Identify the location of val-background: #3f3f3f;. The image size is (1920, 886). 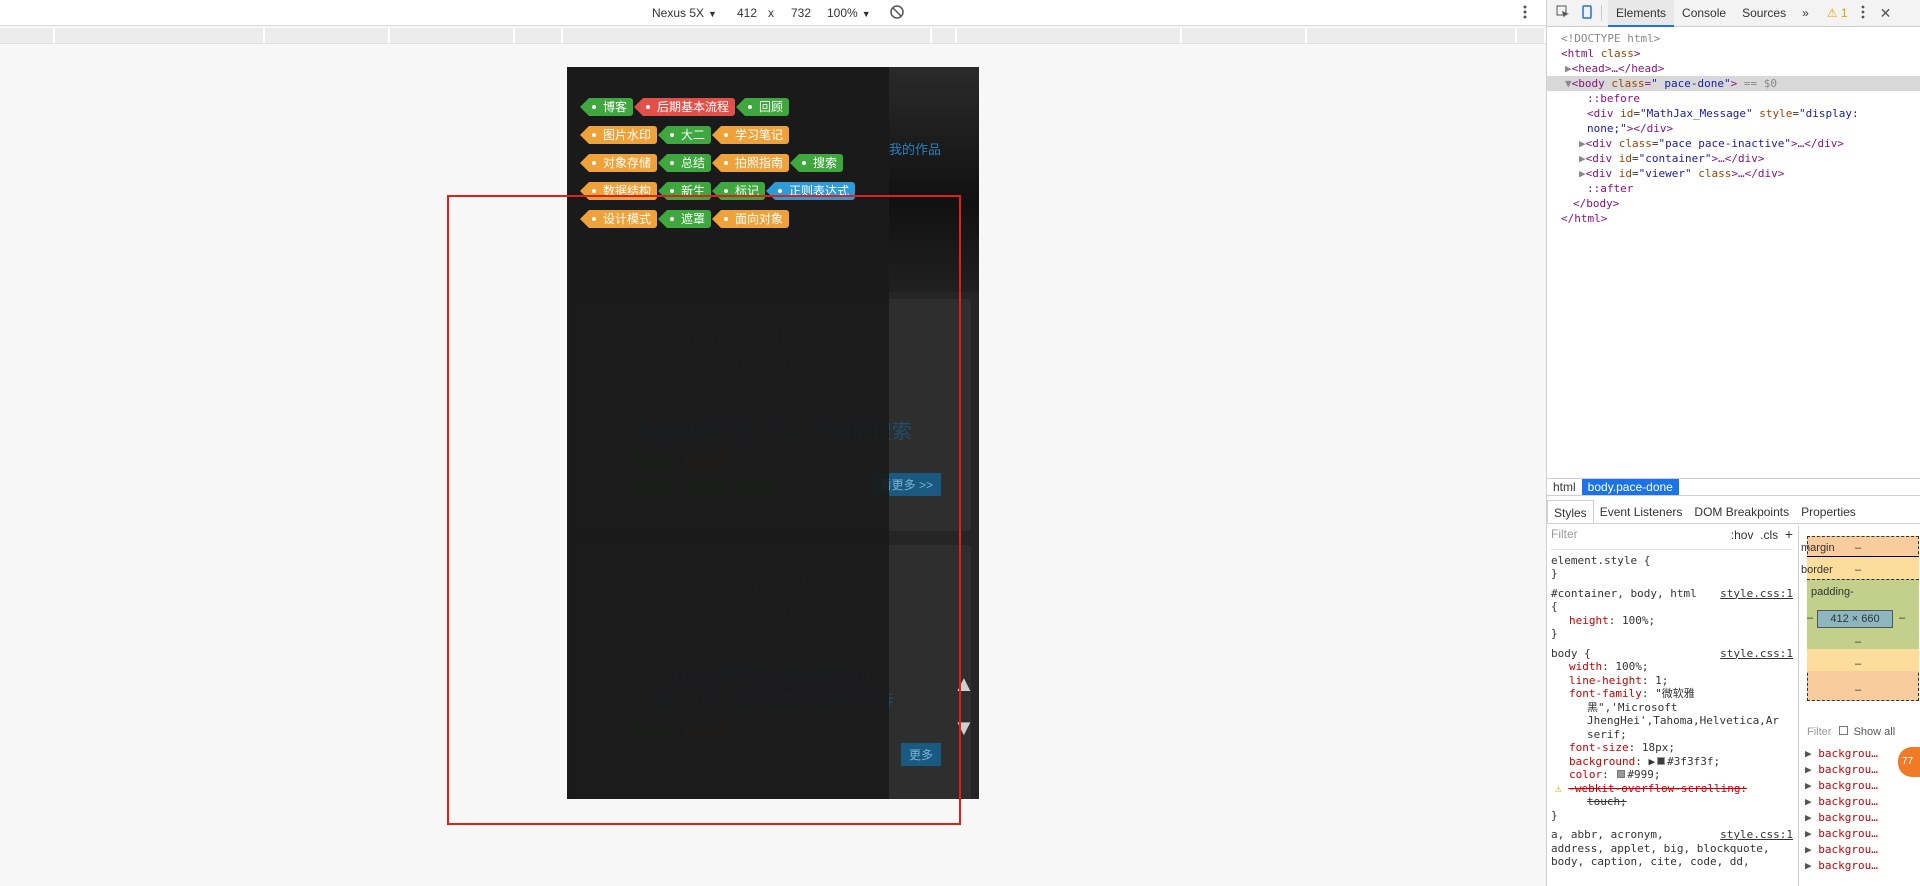
(1693, 761).